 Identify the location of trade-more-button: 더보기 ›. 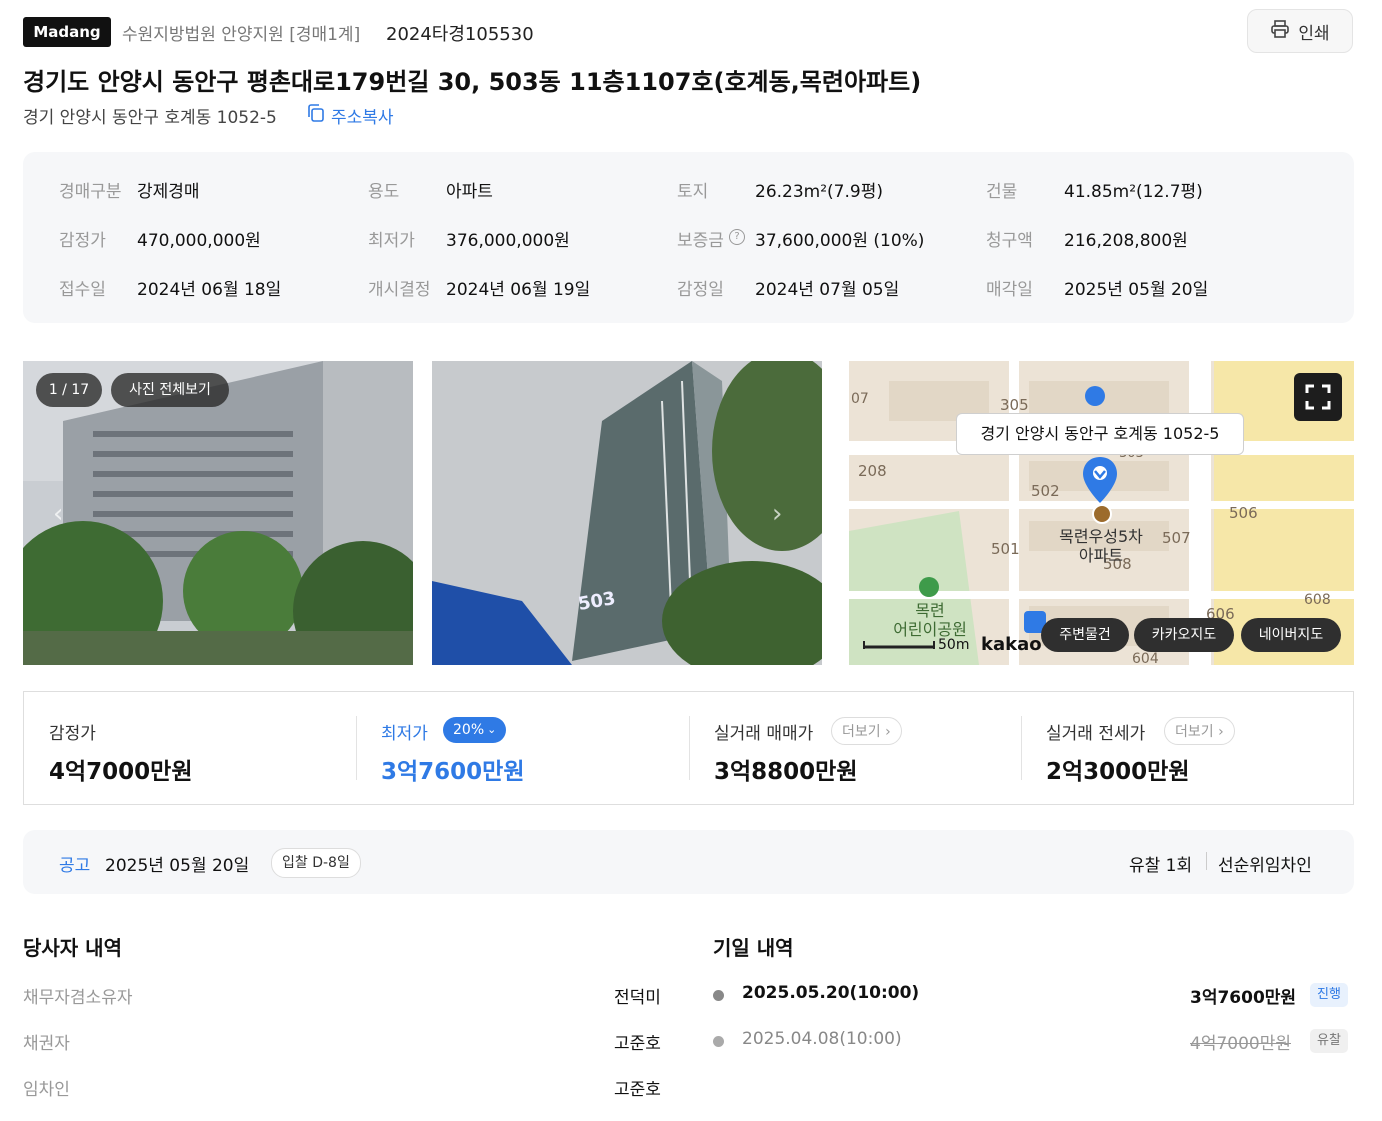
(866, 731).